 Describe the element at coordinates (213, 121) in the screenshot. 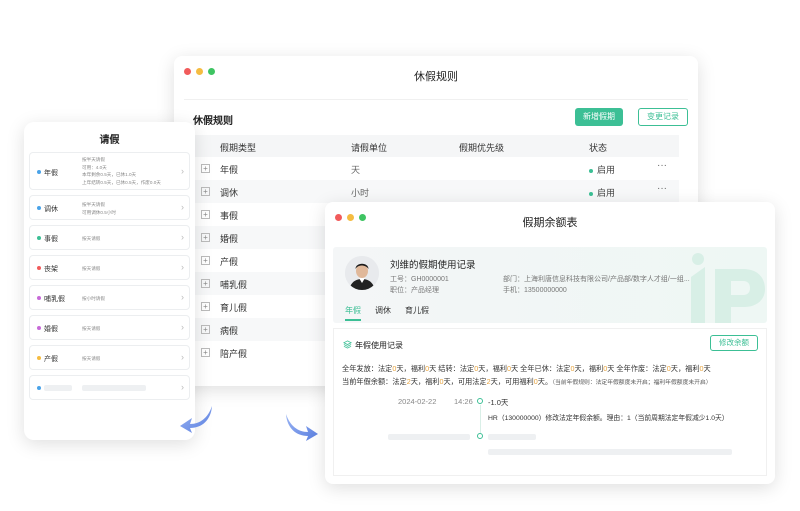

I see `section-title: 休假规则` at that location.